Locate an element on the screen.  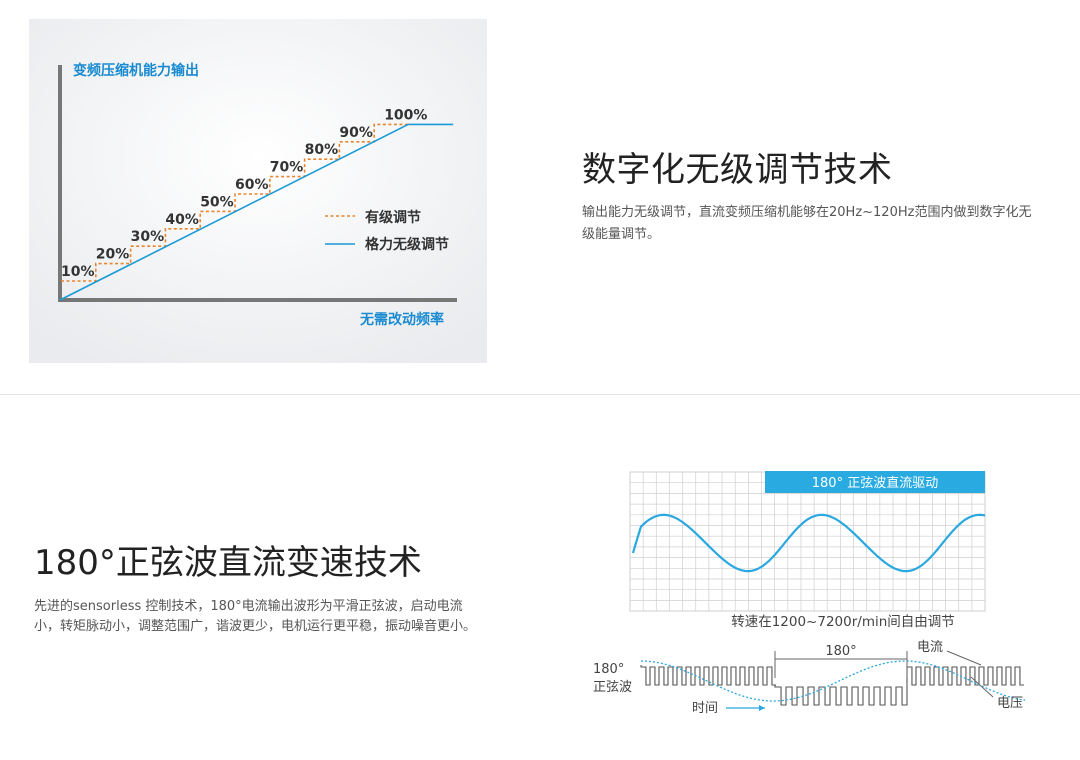
sine-label-line1: 180° is located at coordinates (608, 669).